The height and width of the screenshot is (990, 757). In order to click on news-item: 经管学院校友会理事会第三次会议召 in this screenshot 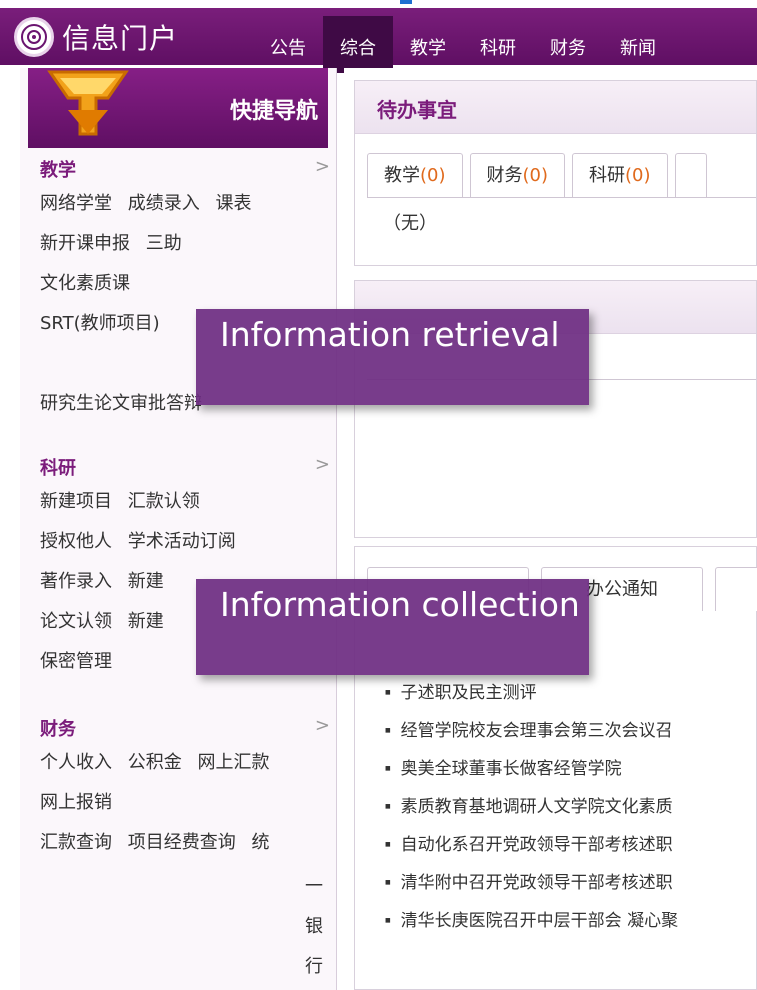, I will do `click(531, 731)`.